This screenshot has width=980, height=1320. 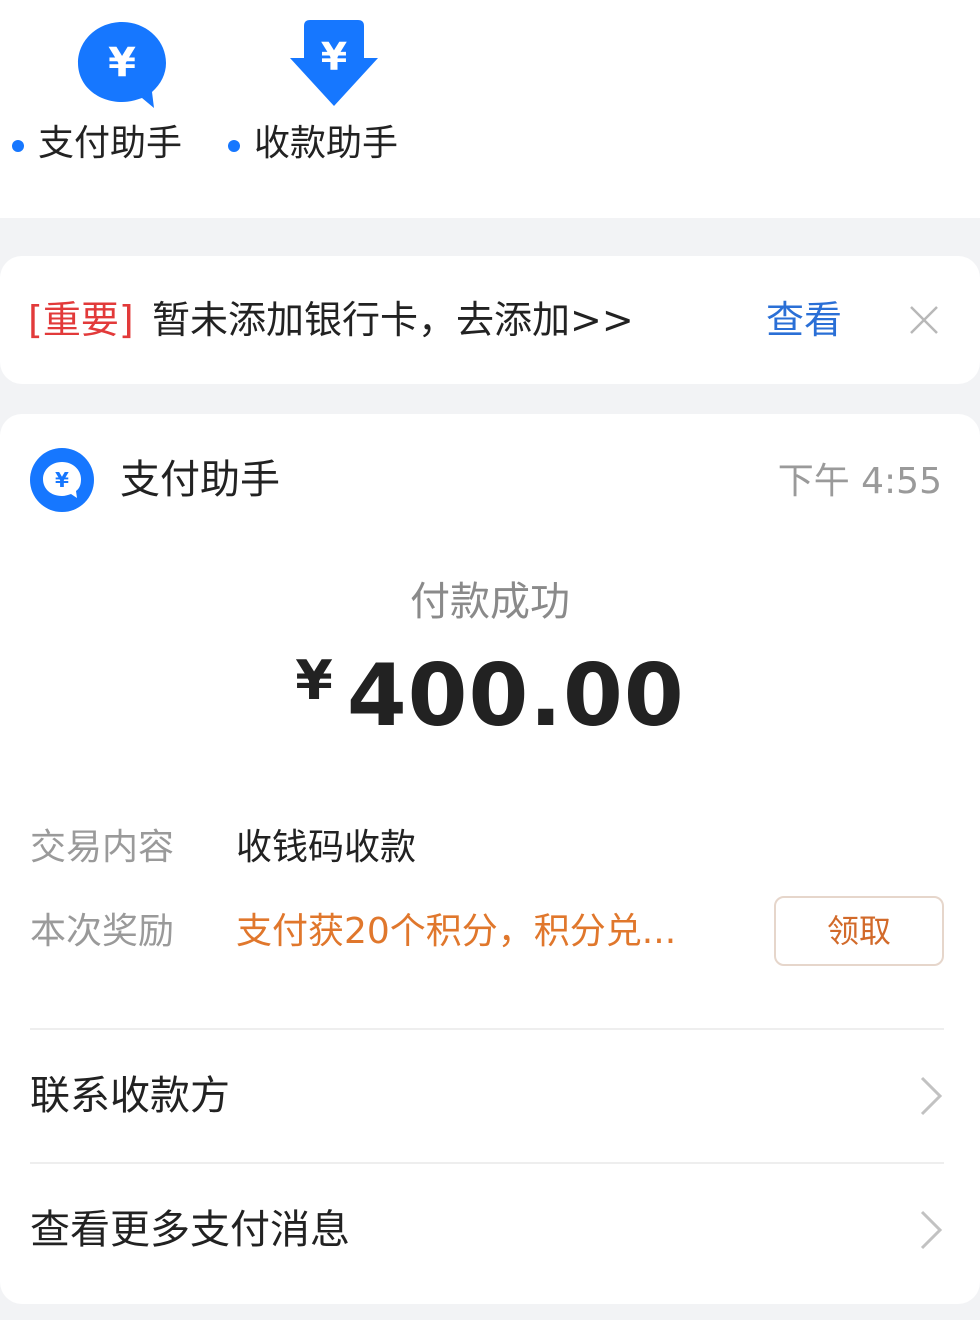 What do you see at coordinates (130, 1096) in the screenshot?
I see `contact-payee-label: 联系收款方` at bounding box center [130, 1096].